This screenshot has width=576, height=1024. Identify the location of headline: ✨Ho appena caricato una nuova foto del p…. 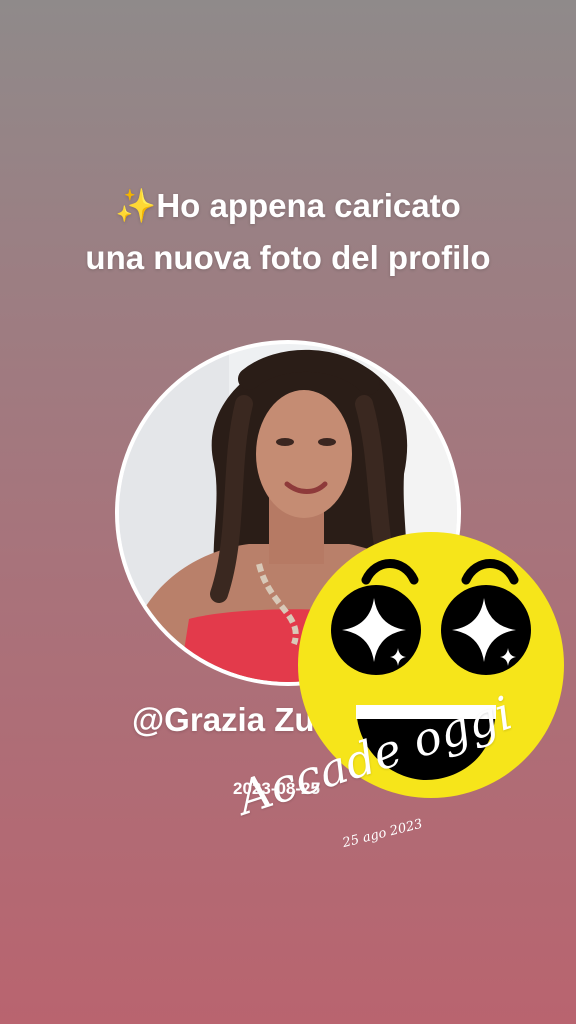
(288, 232).